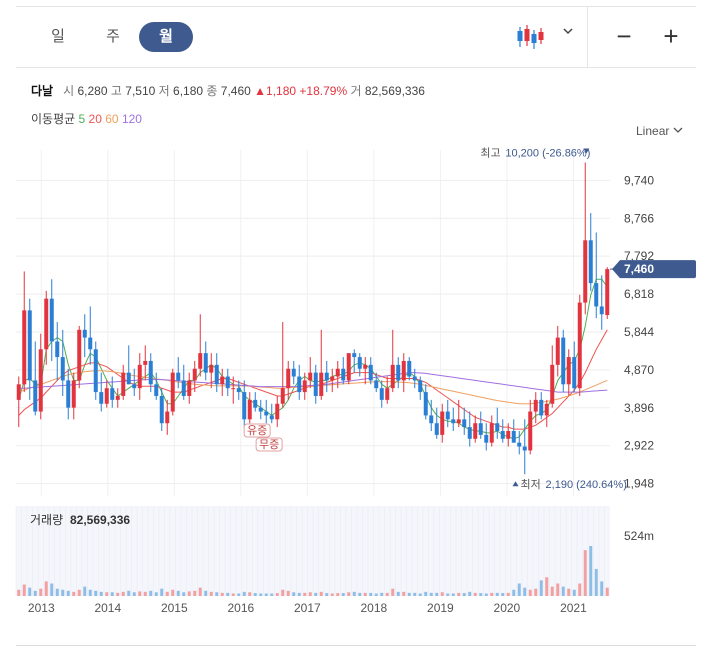 This screenshot has height=657, width=704. Describe the element at coordinates (113, 37) in the screenshot. I see `tab-week: 주` at that location.